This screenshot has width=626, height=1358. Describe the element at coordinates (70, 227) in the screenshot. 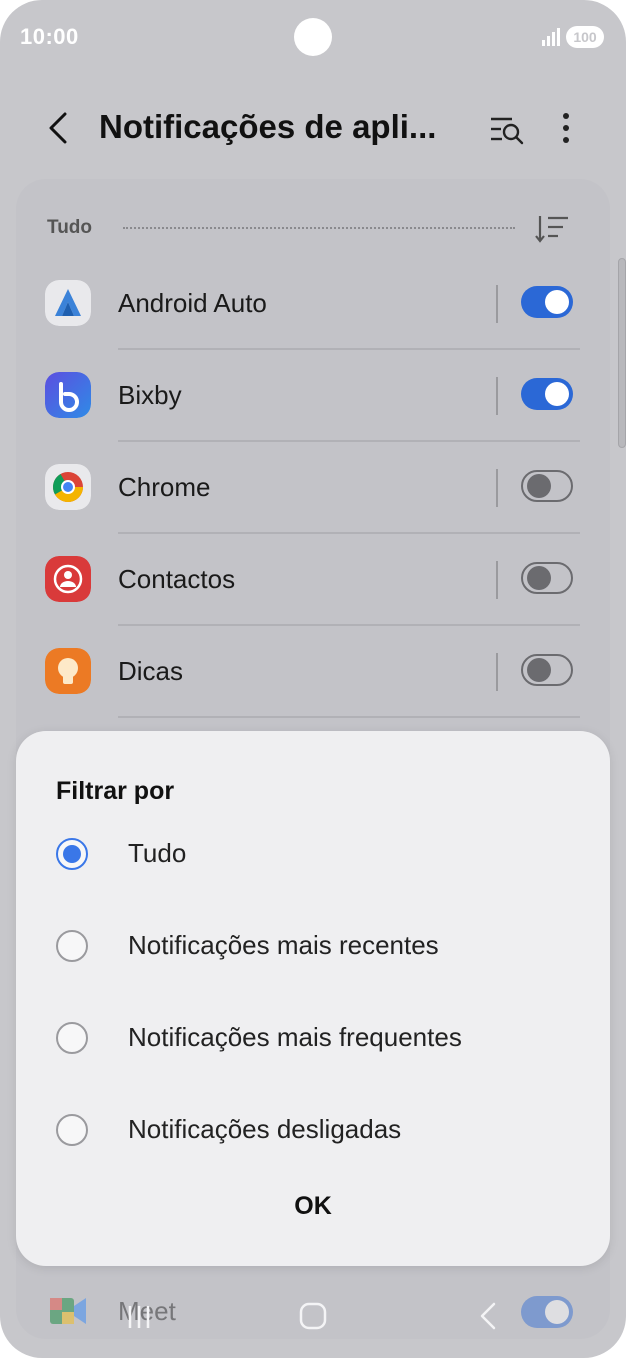

I see `section-label: Tudo` at that location.